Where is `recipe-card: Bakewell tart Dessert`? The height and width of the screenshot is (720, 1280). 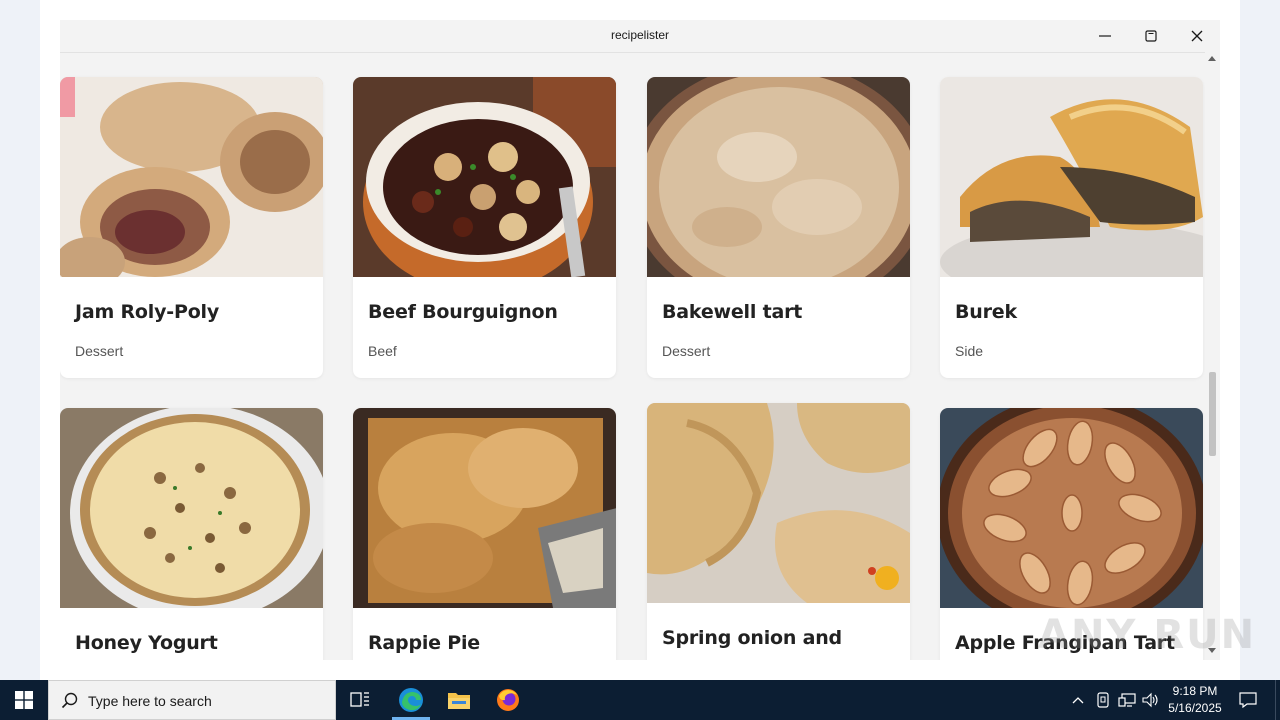
recipe-card: Bakewell tart Dessert is located at coordinates (778, 227).